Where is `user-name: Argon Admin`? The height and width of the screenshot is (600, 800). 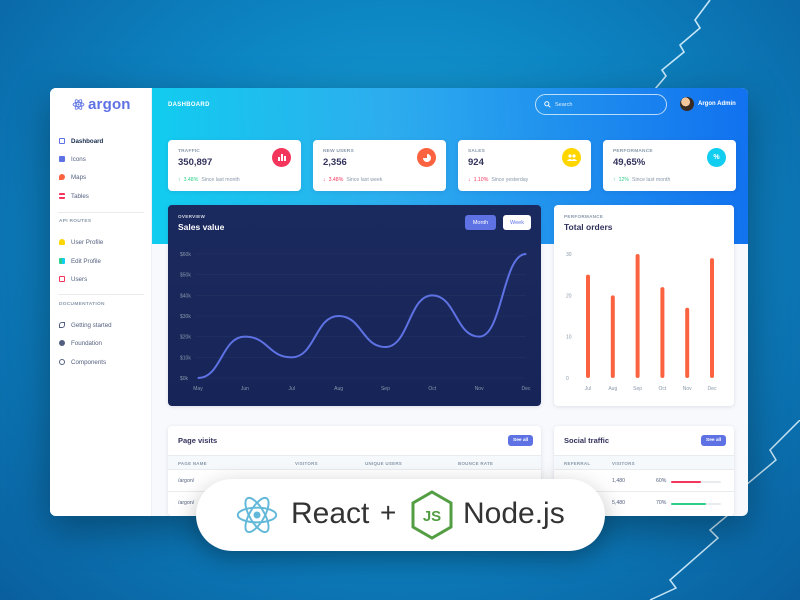
user-name: Argon Admin is located at coordinates (717, 104).